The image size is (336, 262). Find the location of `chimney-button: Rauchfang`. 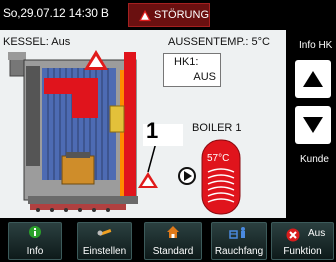

chimney-button: Rauchfang is located at coordinates (239, 241).